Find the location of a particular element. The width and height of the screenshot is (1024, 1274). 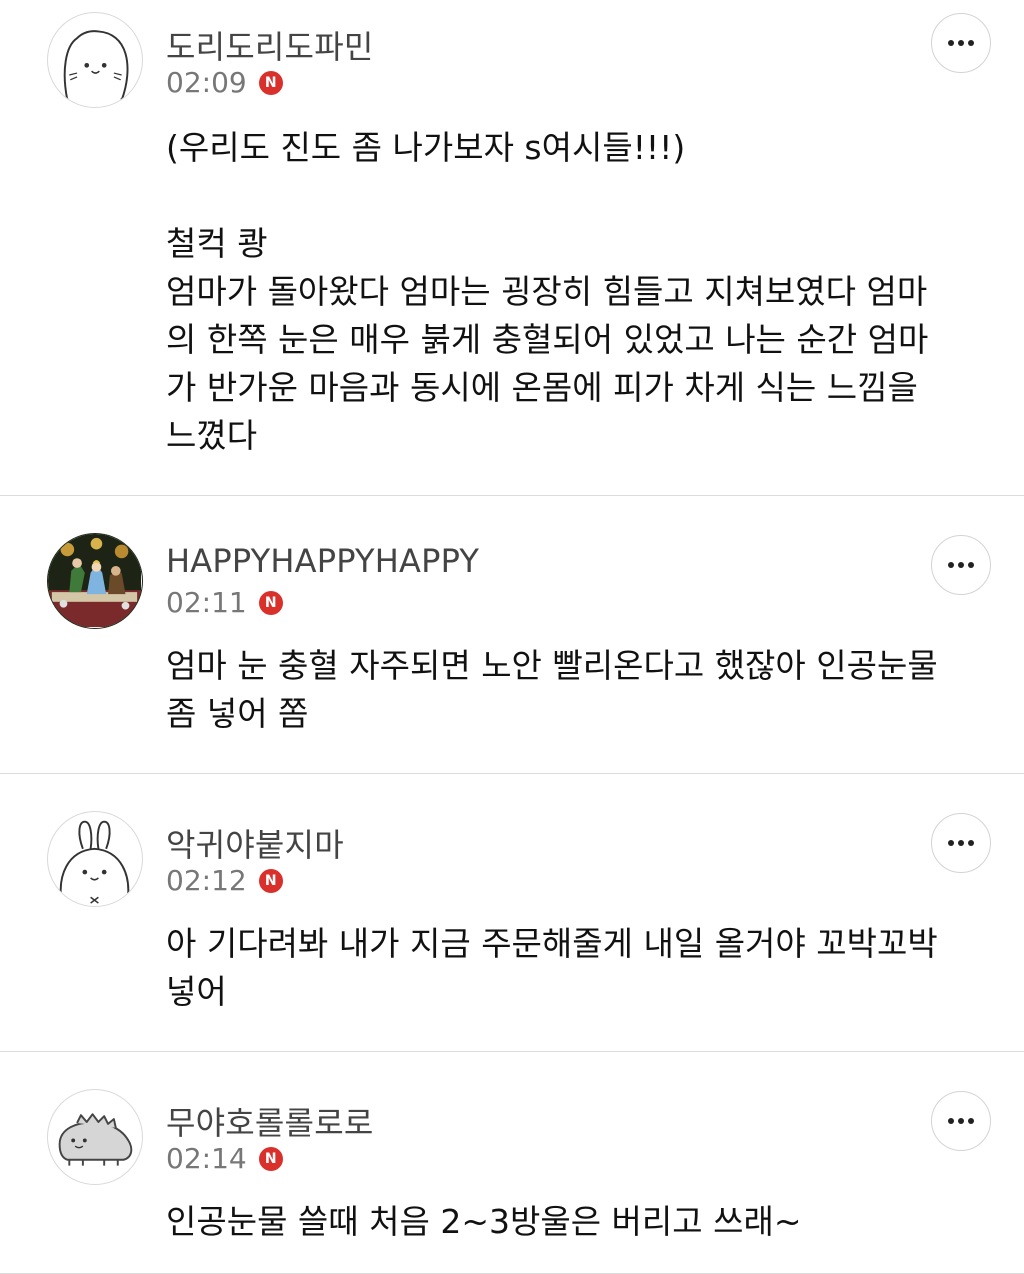

comment-line: 느꼈다 is located at coordinates (212, 435).